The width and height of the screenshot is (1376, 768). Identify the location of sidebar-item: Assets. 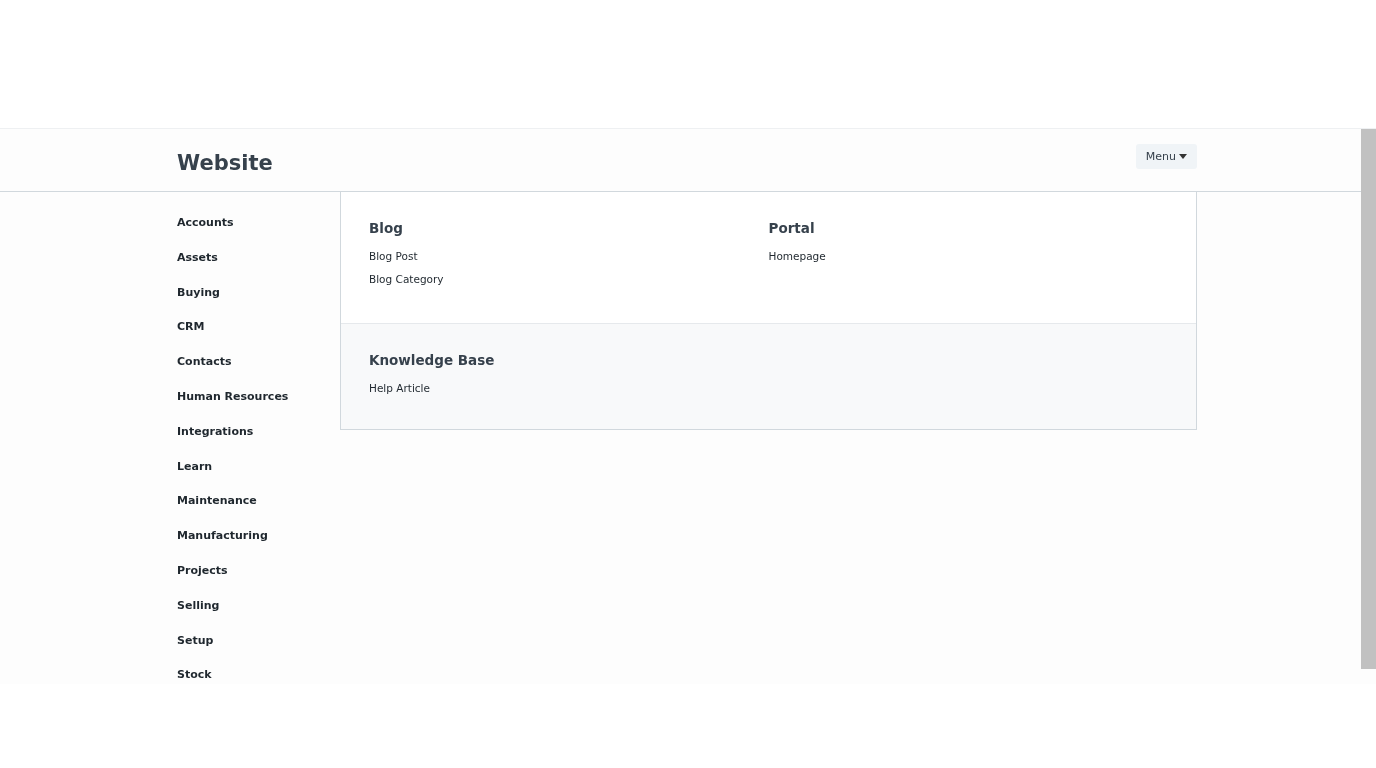
(258, 257).